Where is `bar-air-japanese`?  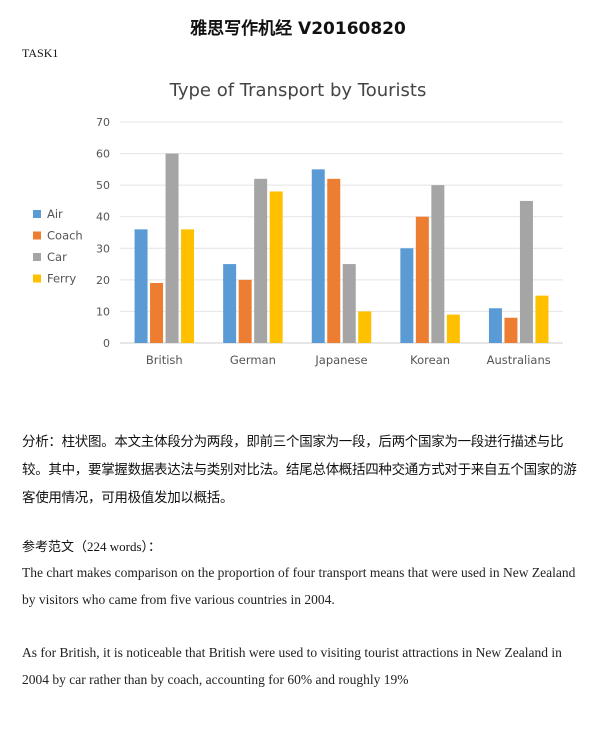
bar-air-japanese is located at coordinates (318, 256).